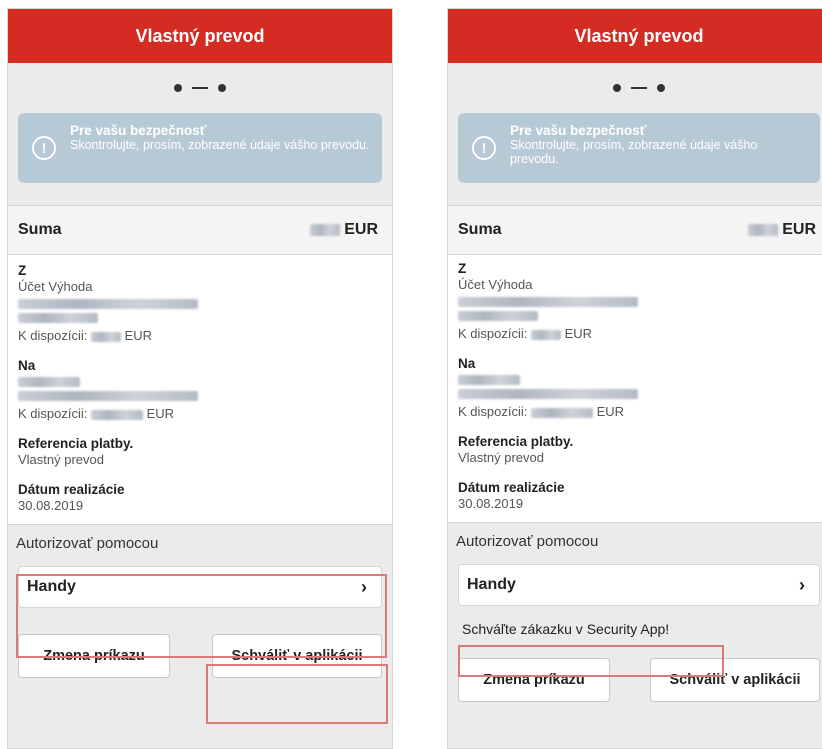 Image resolution: width=822 pixels, height=749 pixels. What do you see at coordinates (566, 629) in the screenshot?
I see `security-app-message: Schváľte zákazku v Security App!` at bounding box center [566, 629].